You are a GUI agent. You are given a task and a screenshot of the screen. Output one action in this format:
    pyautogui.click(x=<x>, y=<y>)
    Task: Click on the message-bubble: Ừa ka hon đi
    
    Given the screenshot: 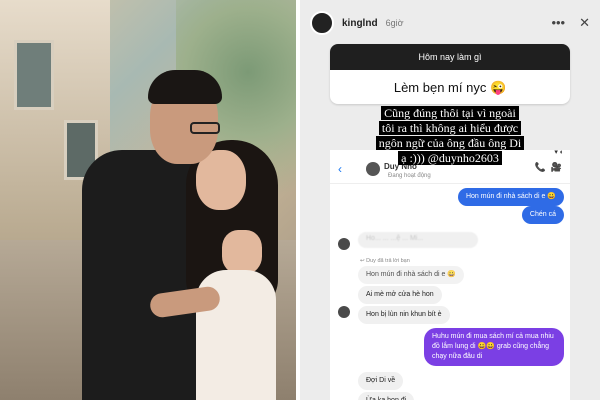 What is the action you would take?
    pyautogui.click(x=386, y=396)
    